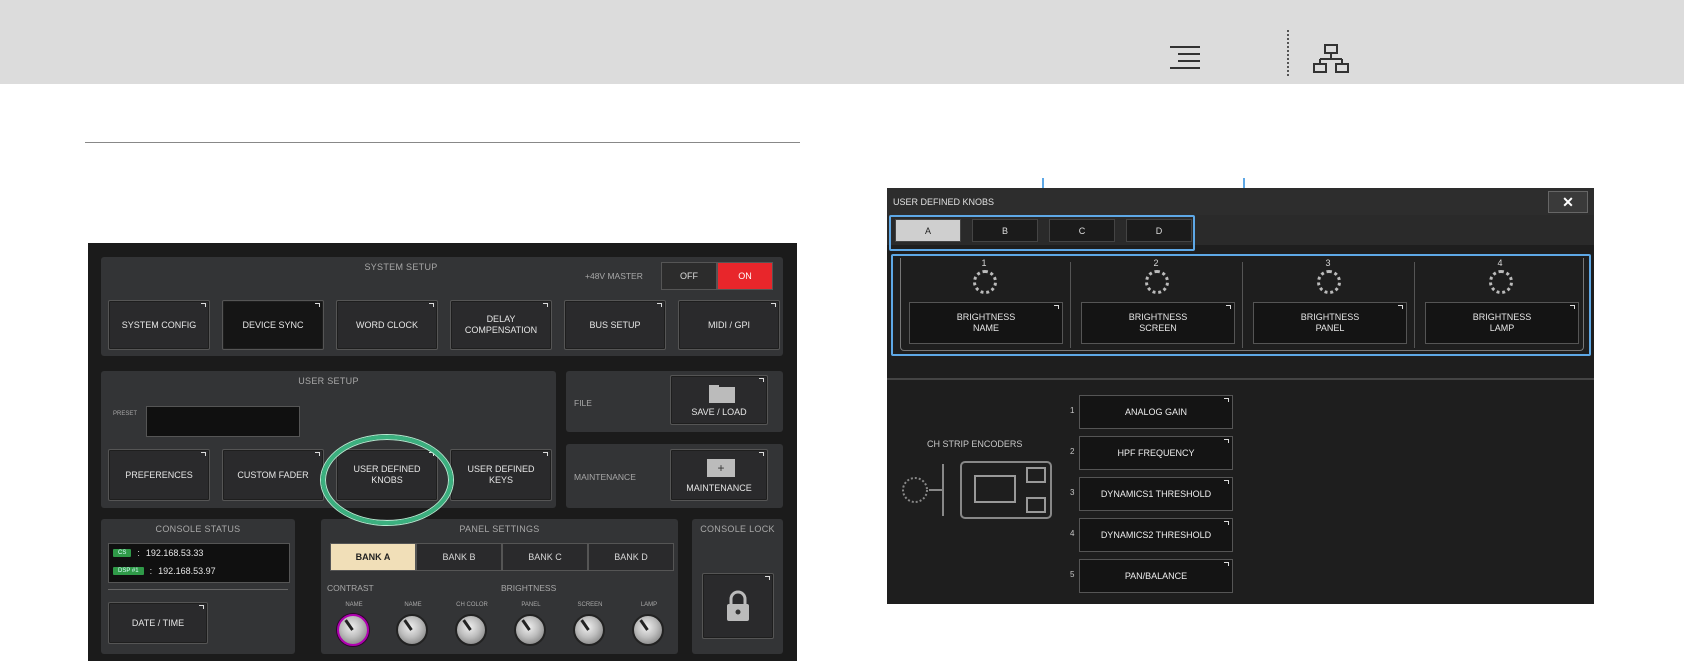 The image size is (1684, 661). I want to click on encoder-number: 5, so click(1072, 574).